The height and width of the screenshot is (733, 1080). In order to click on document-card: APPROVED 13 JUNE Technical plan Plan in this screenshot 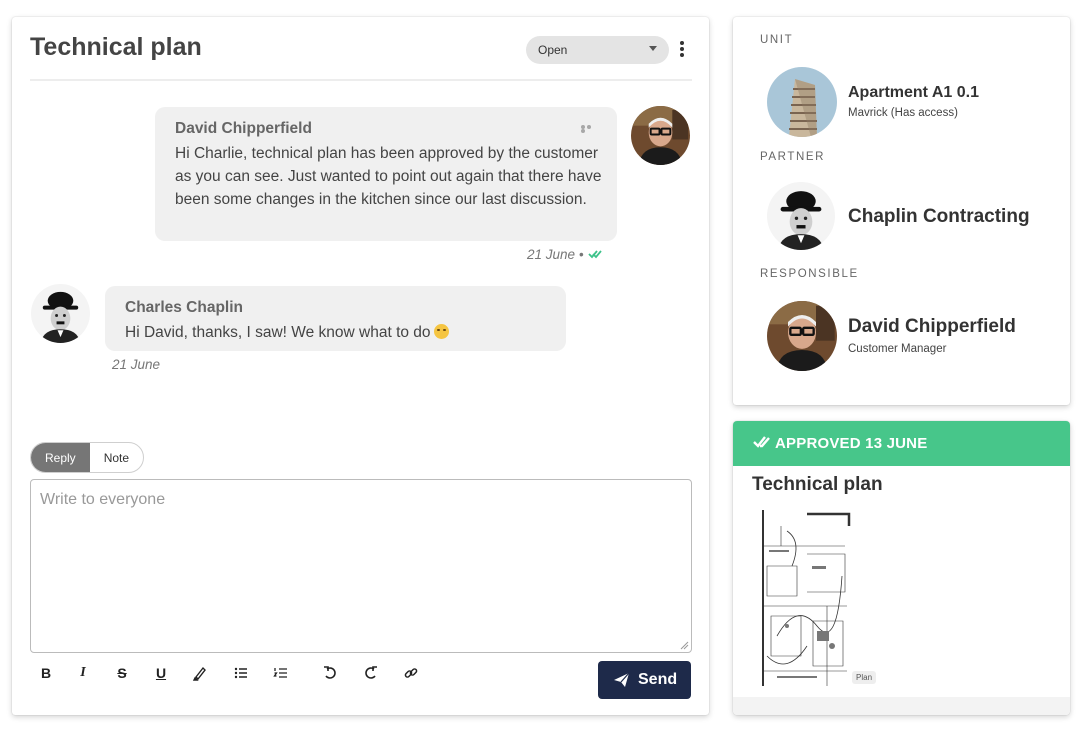, I will do `click(901, 568)`.